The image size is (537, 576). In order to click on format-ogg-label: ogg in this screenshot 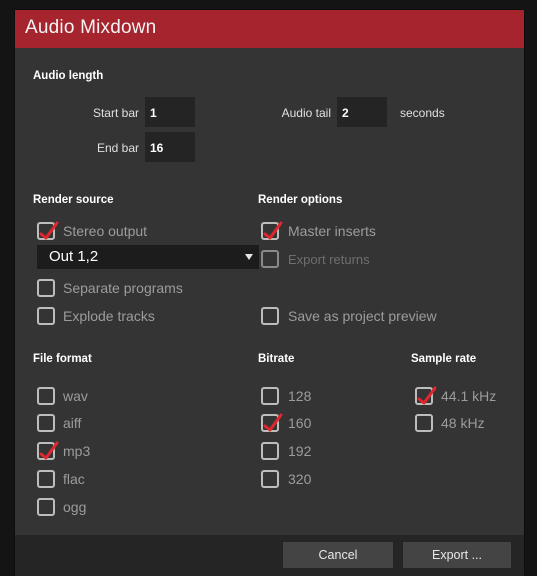, I will do `click(75, 507)`.